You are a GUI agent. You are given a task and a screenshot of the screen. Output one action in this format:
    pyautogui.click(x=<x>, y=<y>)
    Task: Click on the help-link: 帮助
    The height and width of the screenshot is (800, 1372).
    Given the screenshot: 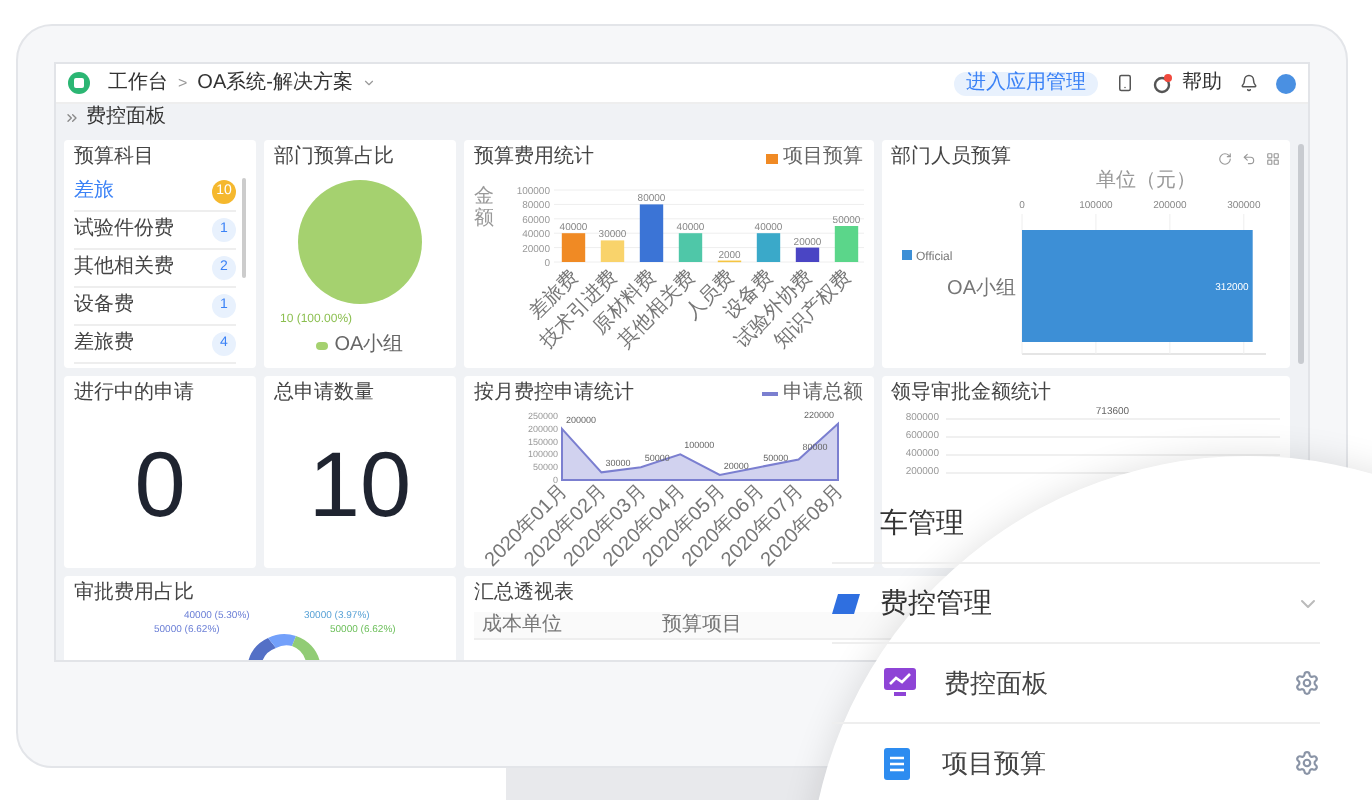 What is the action you would take?
    pyautogui.click(x=1202, y=83)
    